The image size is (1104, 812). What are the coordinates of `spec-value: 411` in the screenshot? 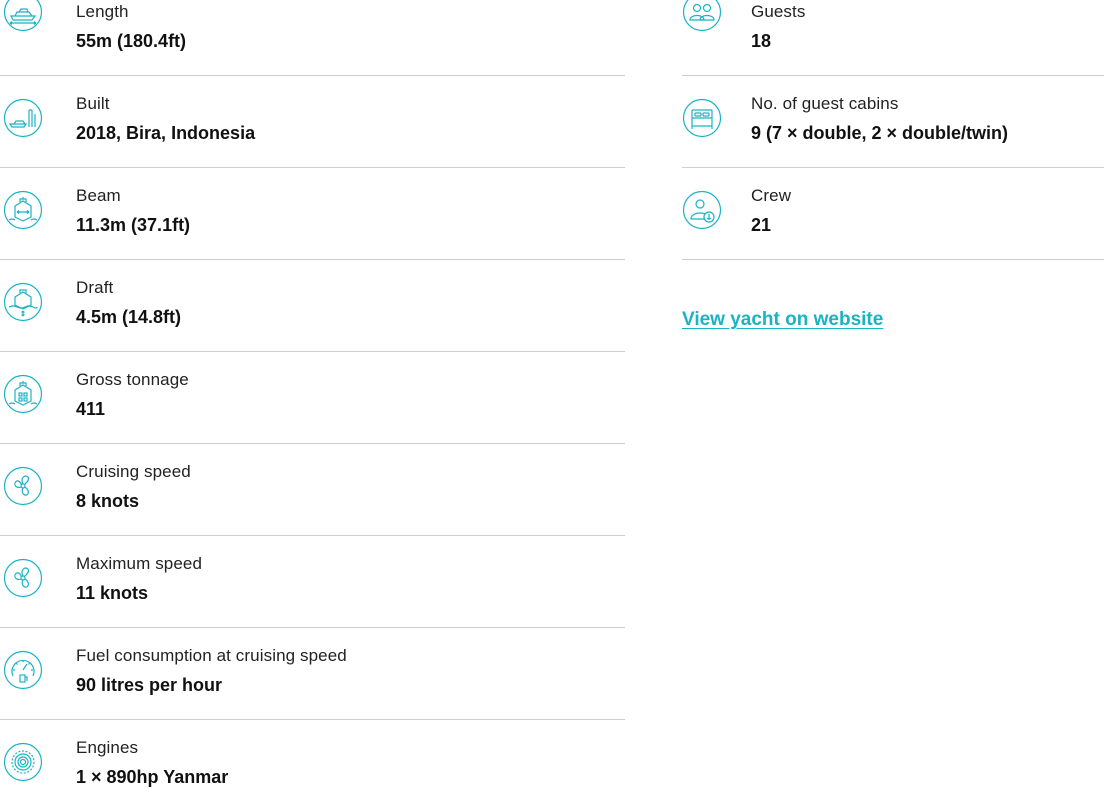 It's located at (91, 409).